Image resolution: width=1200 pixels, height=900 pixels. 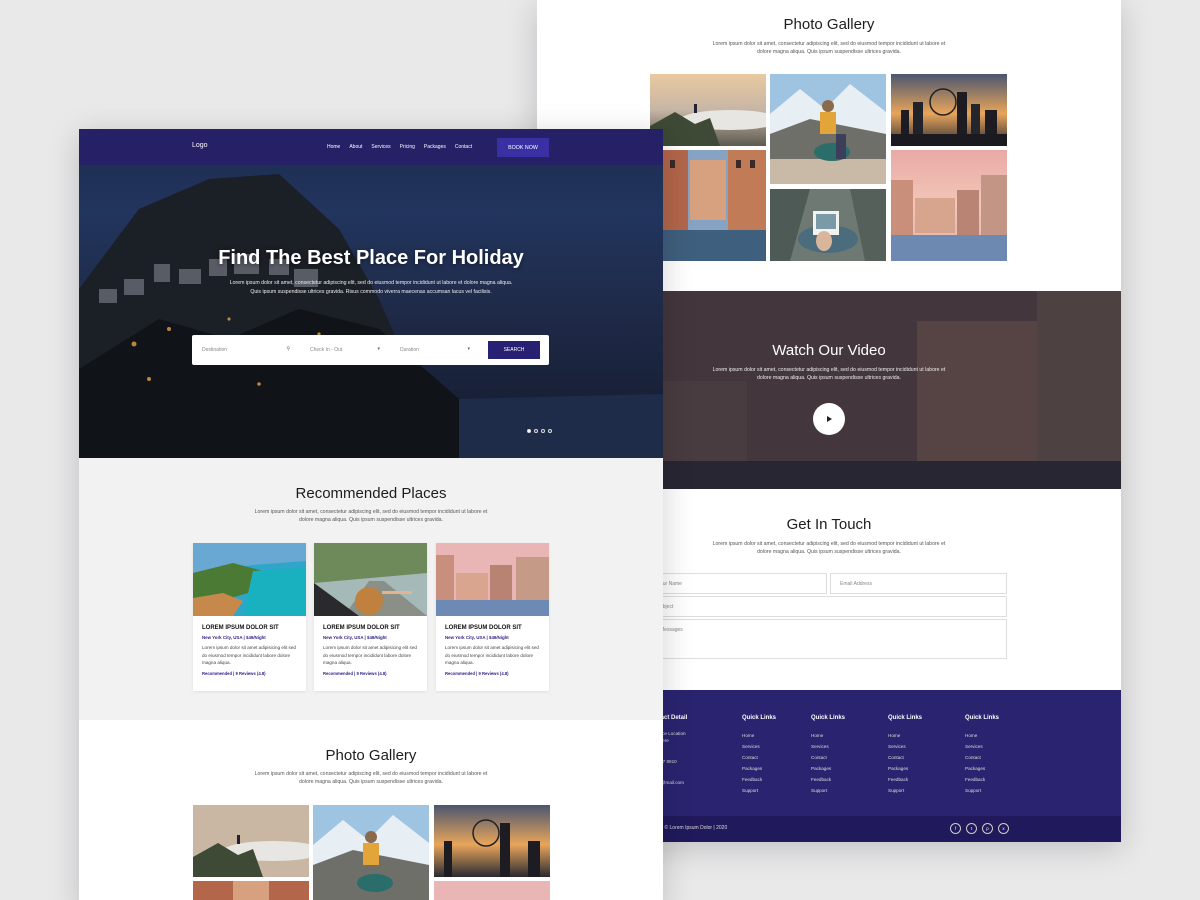 I want to click on email-input: Email Address, so click(x=918, y=583).